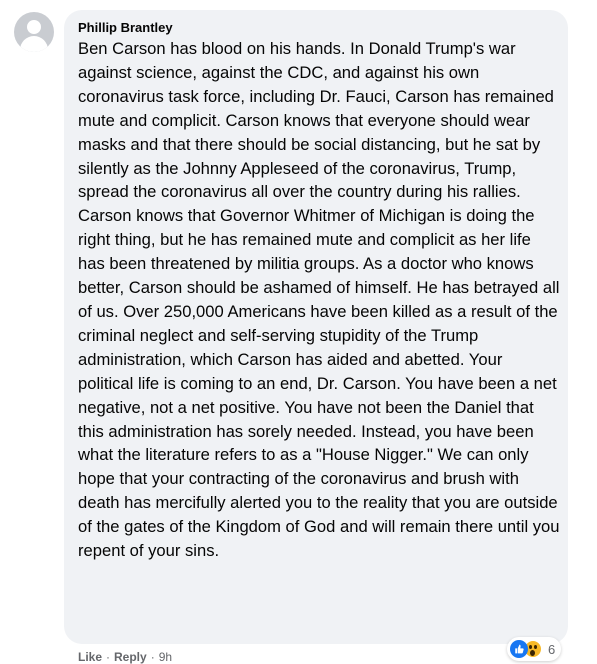  I want to click on wow-eye-right, so click(535, 647).